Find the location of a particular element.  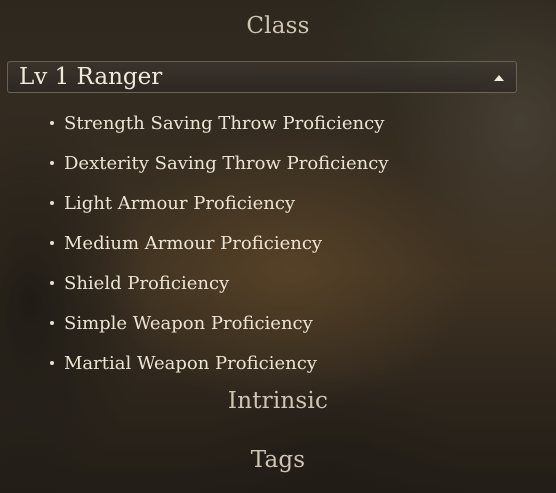

list-item: Light Armour Proficiency is located at coordinates (217, 203).